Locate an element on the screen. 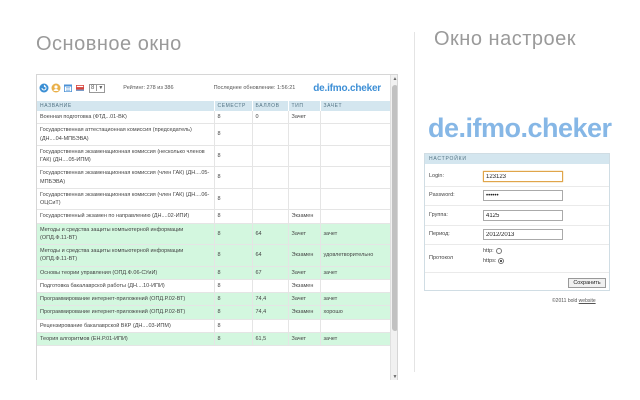 The height and width of the screenshot is (400, 640). refresh-icon is located at coordinates (44, 88).